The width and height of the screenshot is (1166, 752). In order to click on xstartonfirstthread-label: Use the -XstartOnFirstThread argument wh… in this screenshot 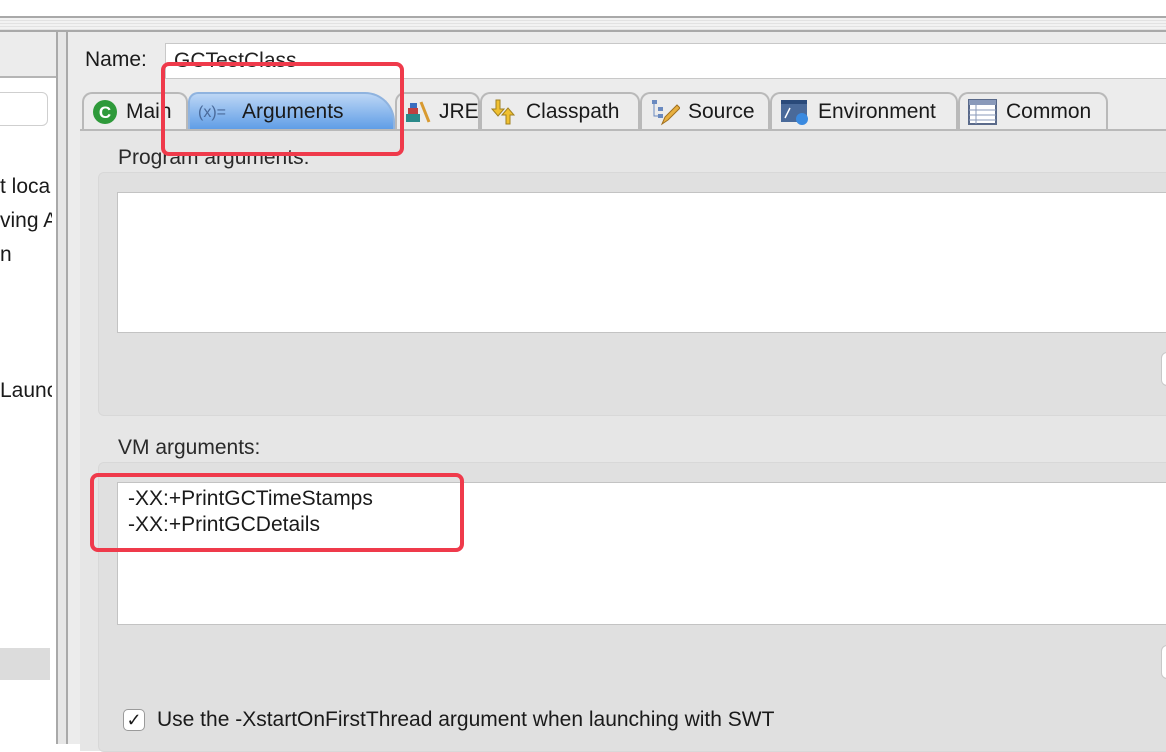, I will do `click(466, 719)`.